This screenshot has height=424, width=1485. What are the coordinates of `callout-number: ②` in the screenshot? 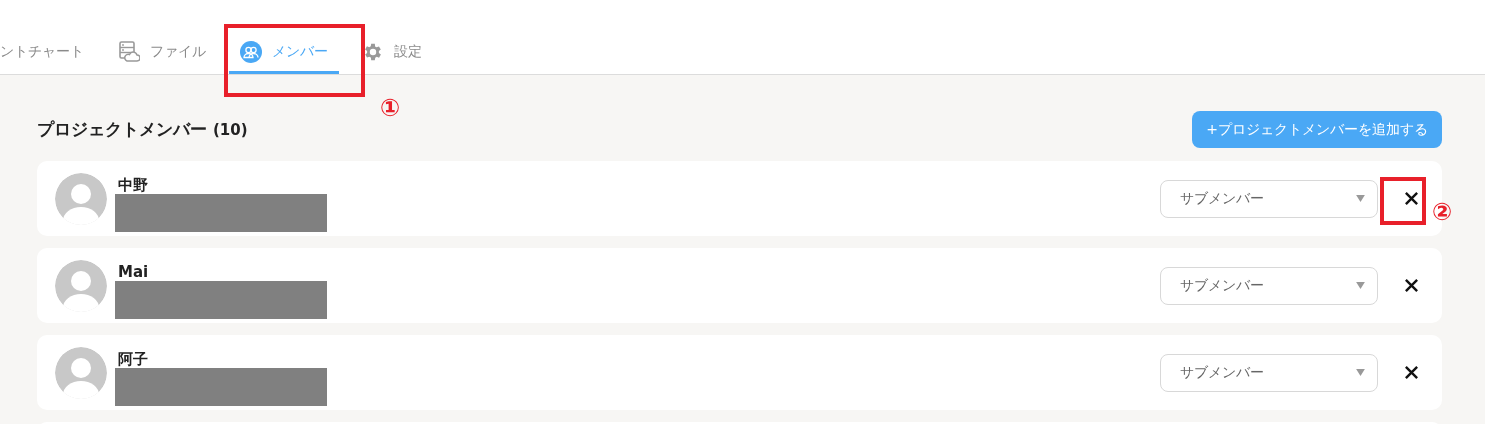 It's located at (1442, 212).